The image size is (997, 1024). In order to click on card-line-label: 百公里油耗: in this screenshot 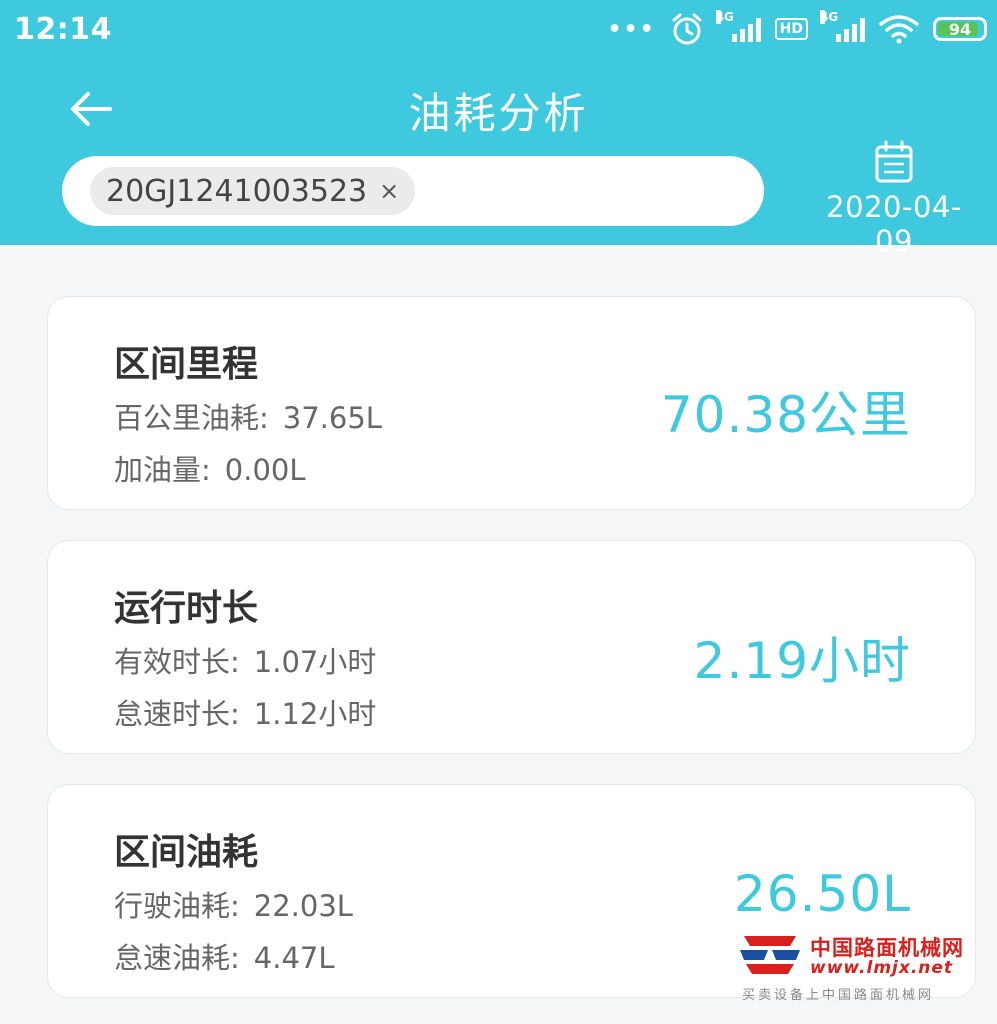, I will do `click(191, 418)`.